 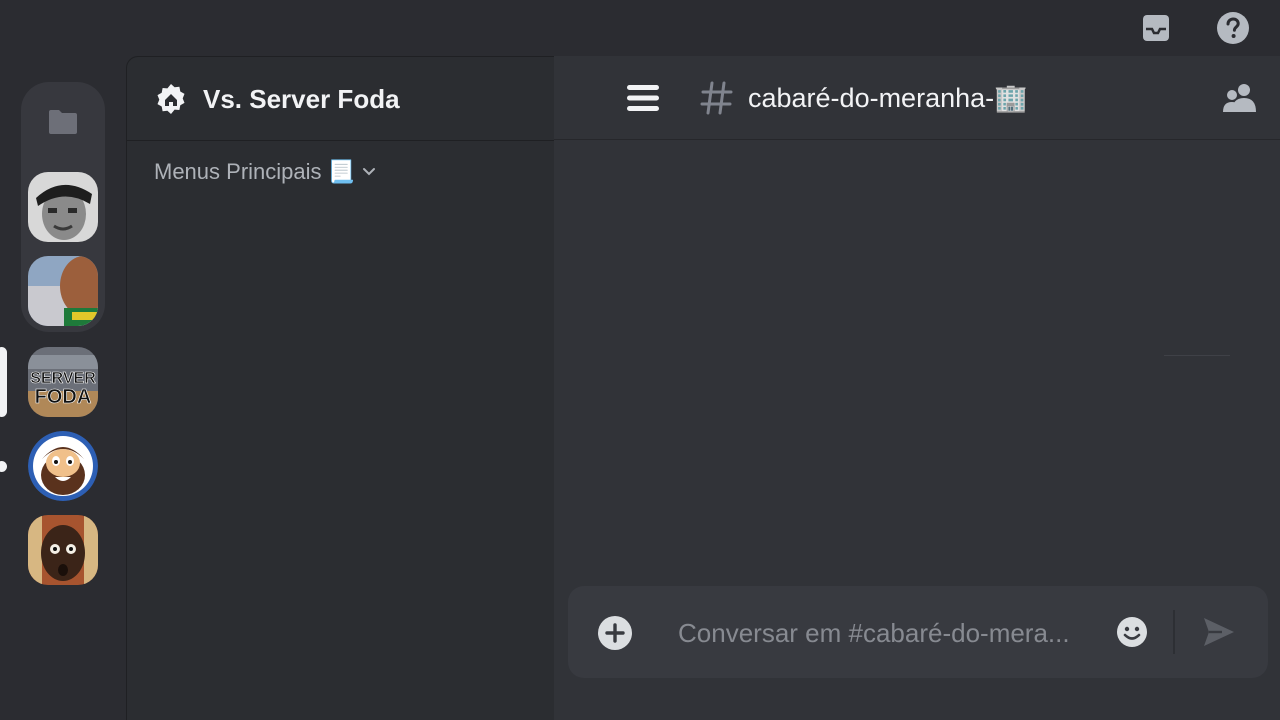 I want to click on message-divider, so click(x=1197, y=355).